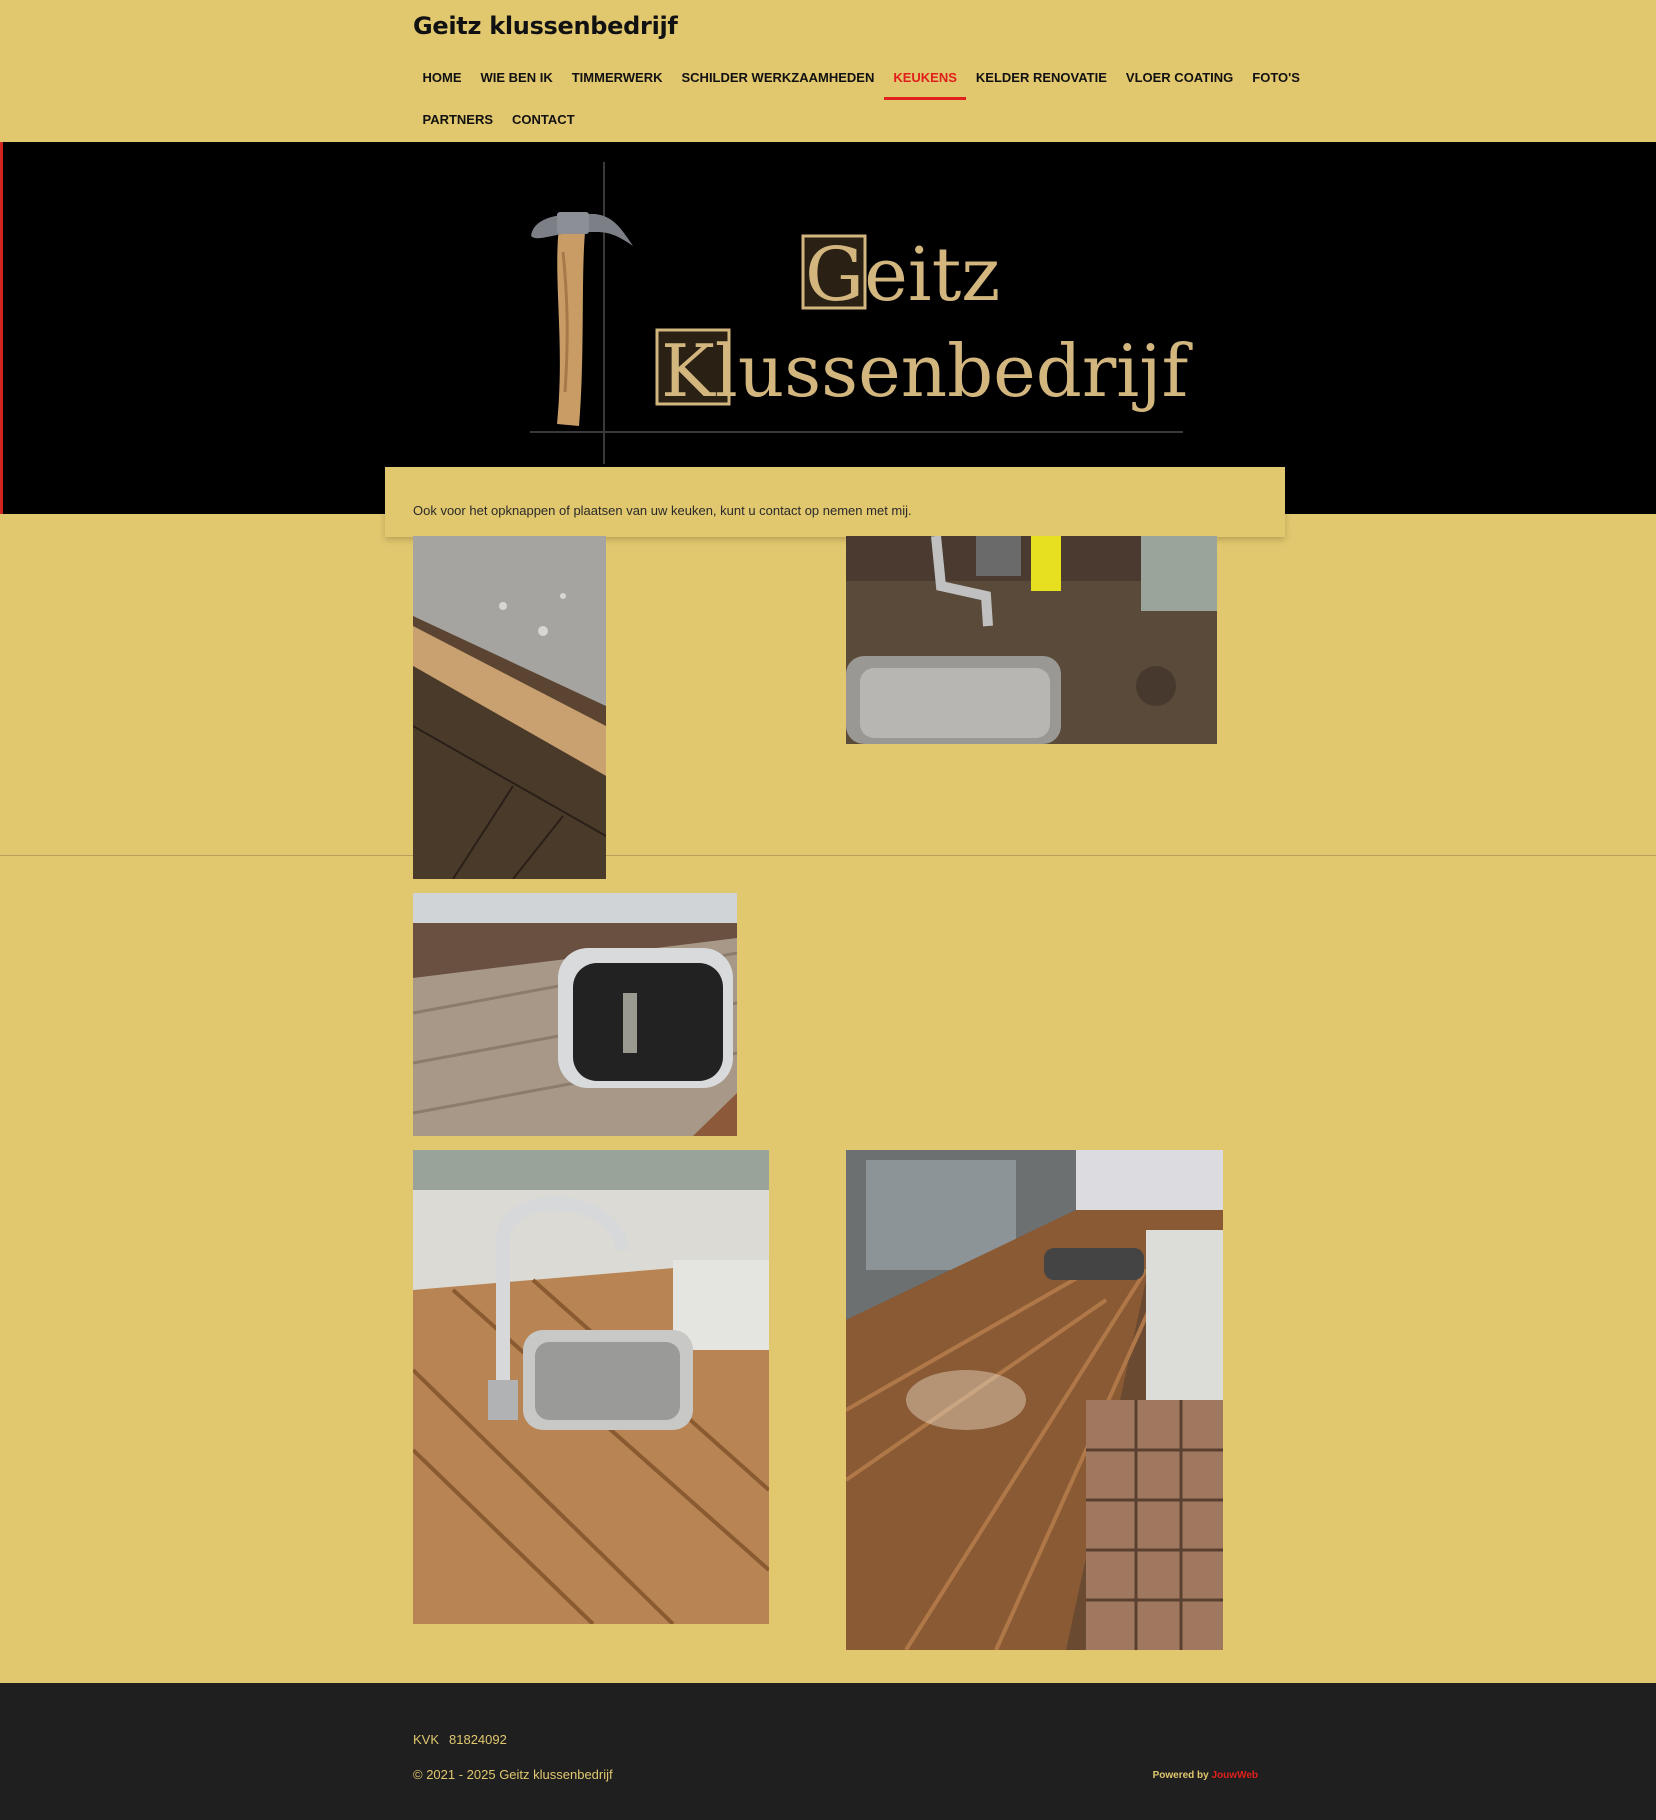 This screenshot has height=1820, width=1656. What do you see at coordinates (835, 502) in the screenshot?
I see `content-card` at bounding box center [835, 502].